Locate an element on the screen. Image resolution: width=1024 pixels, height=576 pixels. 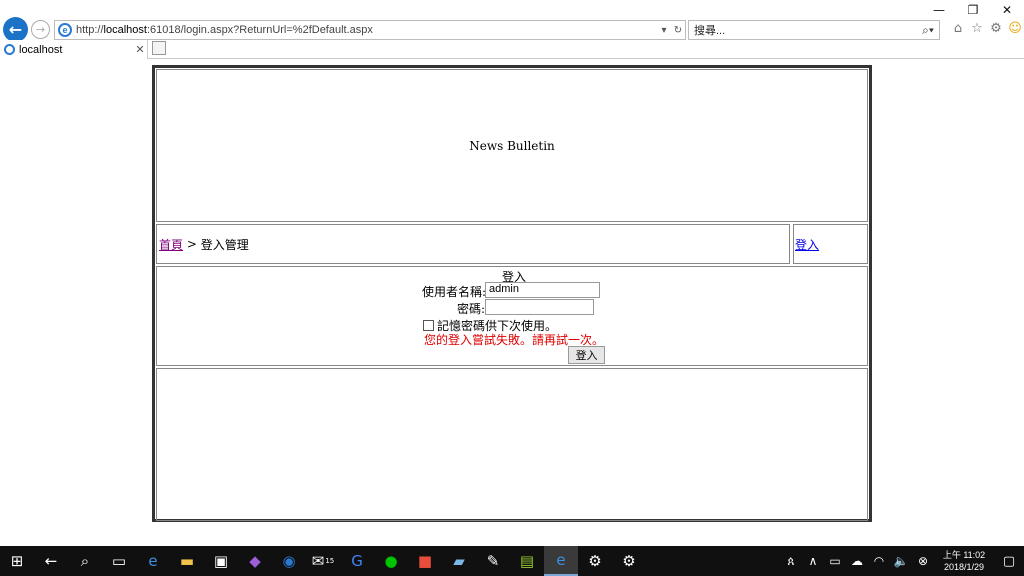
ie-tab-icon is located at coordinates (9, 49).